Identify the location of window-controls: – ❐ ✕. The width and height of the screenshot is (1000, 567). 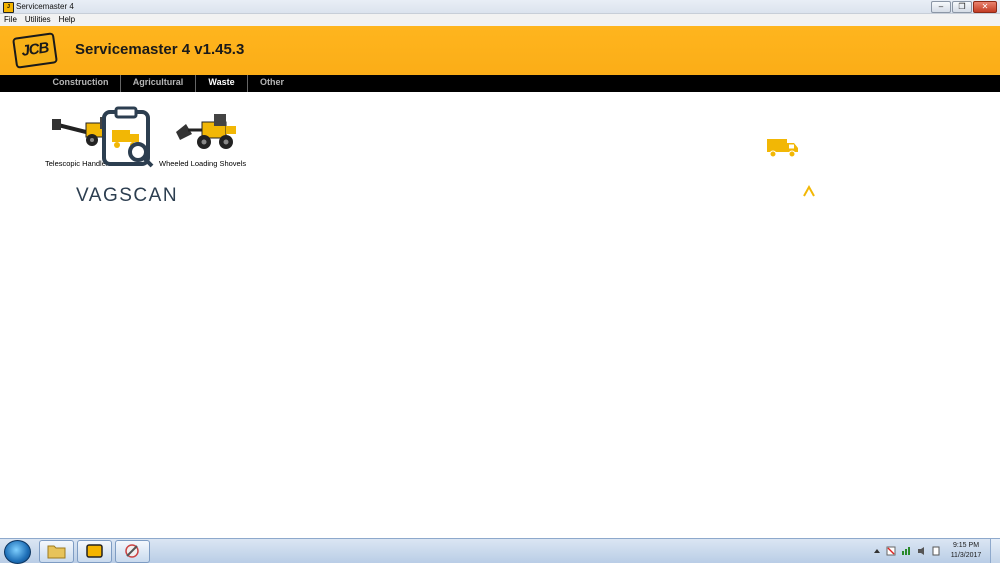
(964, 7).